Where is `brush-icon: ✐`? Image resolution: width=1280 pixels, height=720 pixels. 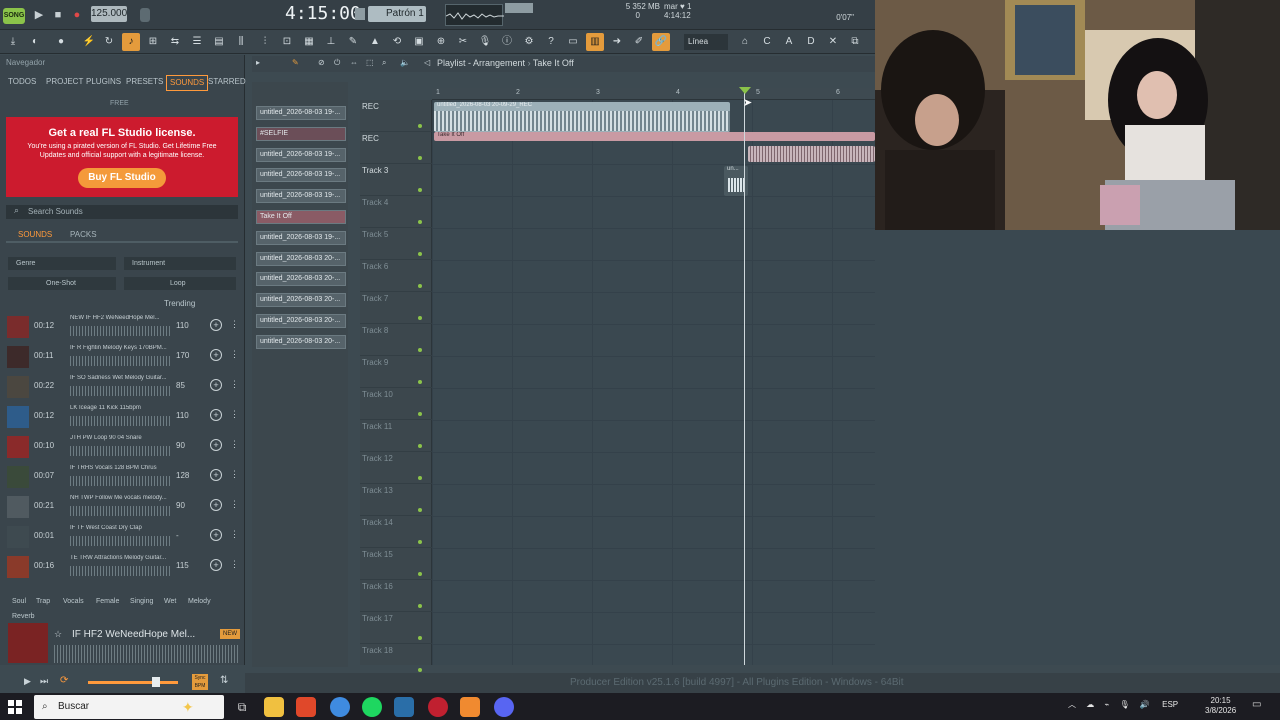
brush-icon: ✐ is located at coordinates (639, 42).